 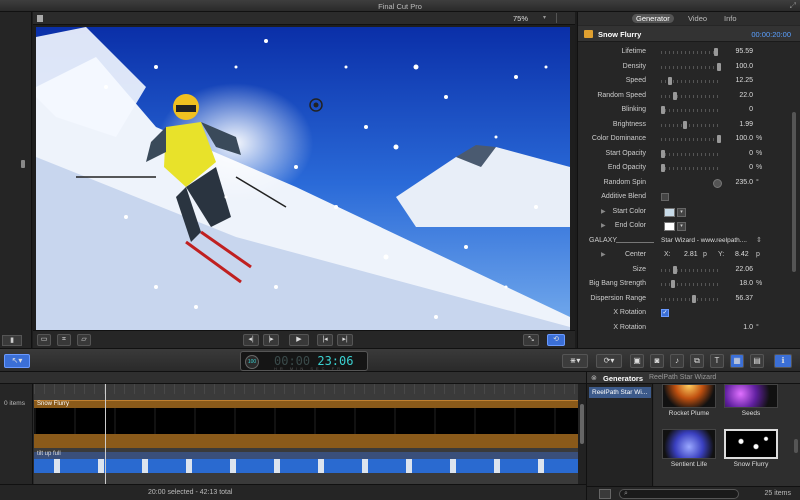 What do you see at coordinates (594, 378) in the screenshot?
I see `close-icon: ⊗` at bounding box center [594, 378].